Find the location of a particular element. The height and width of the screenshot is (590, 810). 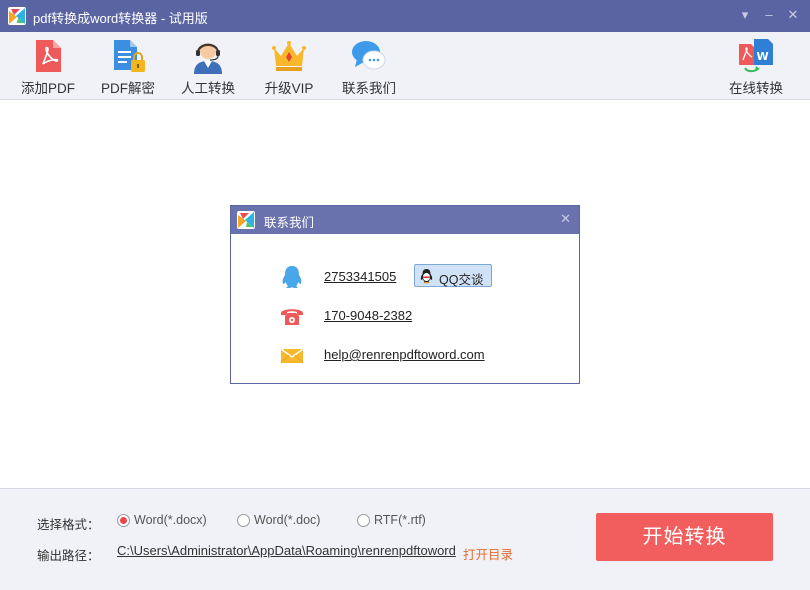

qq-number-link: 2753341505 is located at coordinates (360, 276).